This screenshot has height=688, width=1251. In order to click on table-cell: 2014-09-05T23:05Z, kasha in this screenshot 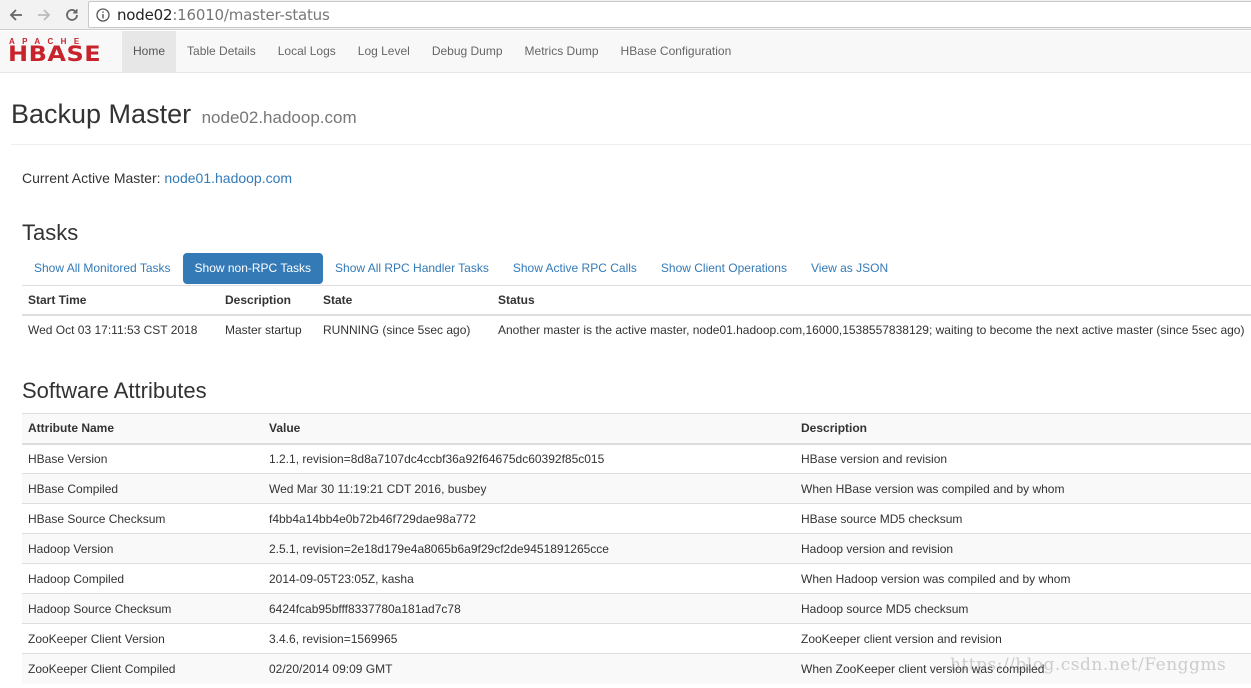, I will do `click(529, 578)`.